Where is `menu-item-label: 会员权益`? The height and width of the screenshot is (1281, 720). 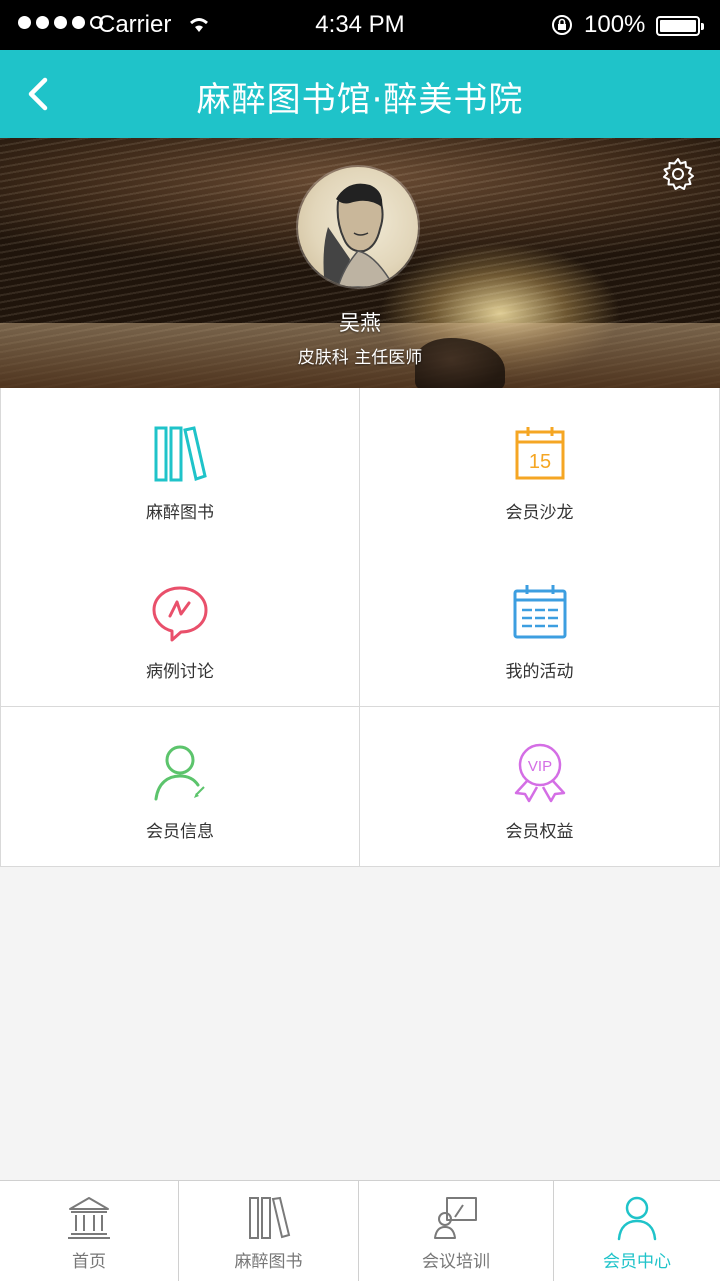
menu-item-label: 会员权益 is located at coordinates (539, 832).